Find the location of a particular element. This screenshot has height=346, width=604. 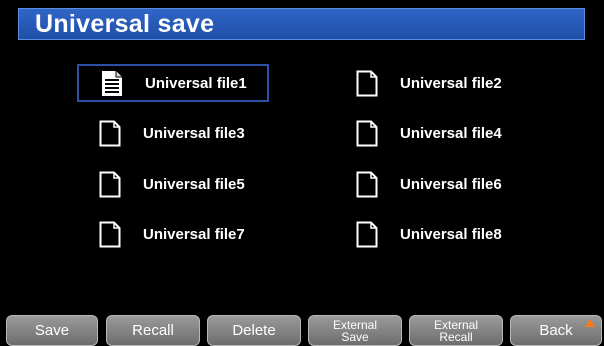

file-slot-1: Universal file1 is located at coordinates (173, 83).